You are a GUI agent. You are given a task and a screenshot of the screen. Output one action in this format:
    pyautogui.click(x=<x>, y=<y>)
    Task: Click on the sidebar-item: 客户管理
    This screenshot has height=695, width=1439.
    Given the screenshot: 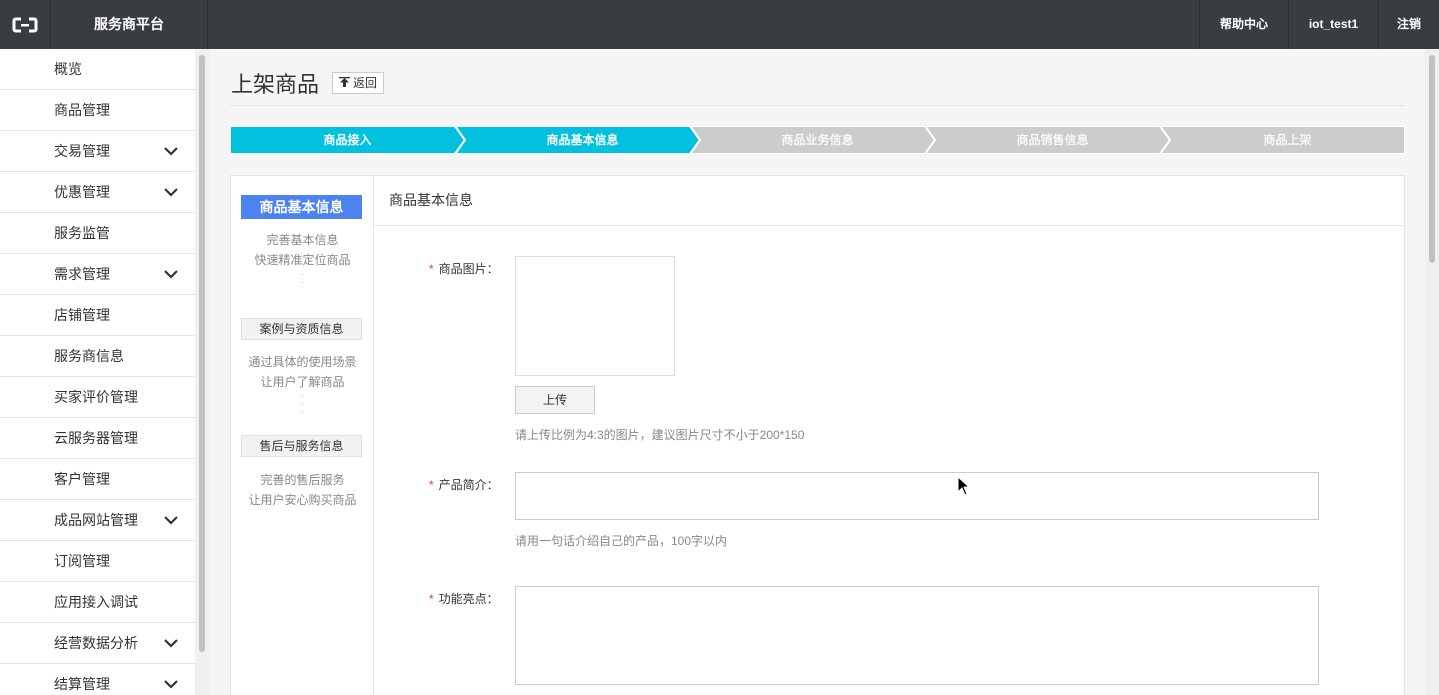 What is the action you would take?
    pyautogui.click(x=97, y=479)
    